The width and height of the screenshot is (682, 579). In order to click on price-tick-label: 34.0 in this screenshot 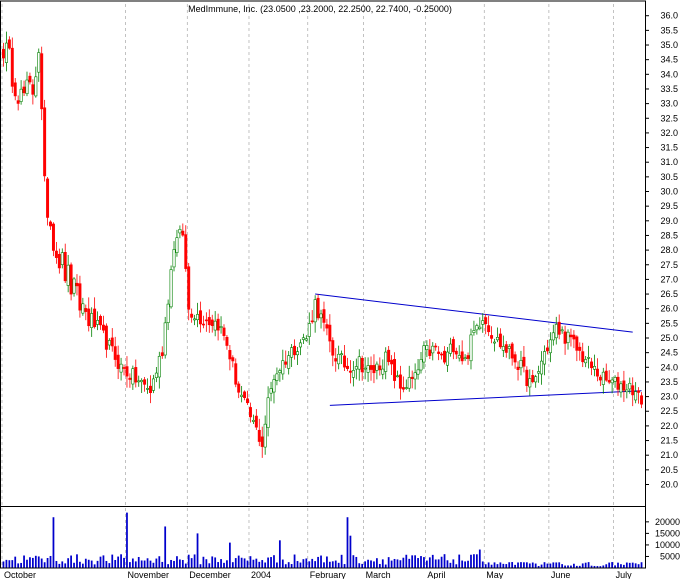, I will do `click(669, 74)`.